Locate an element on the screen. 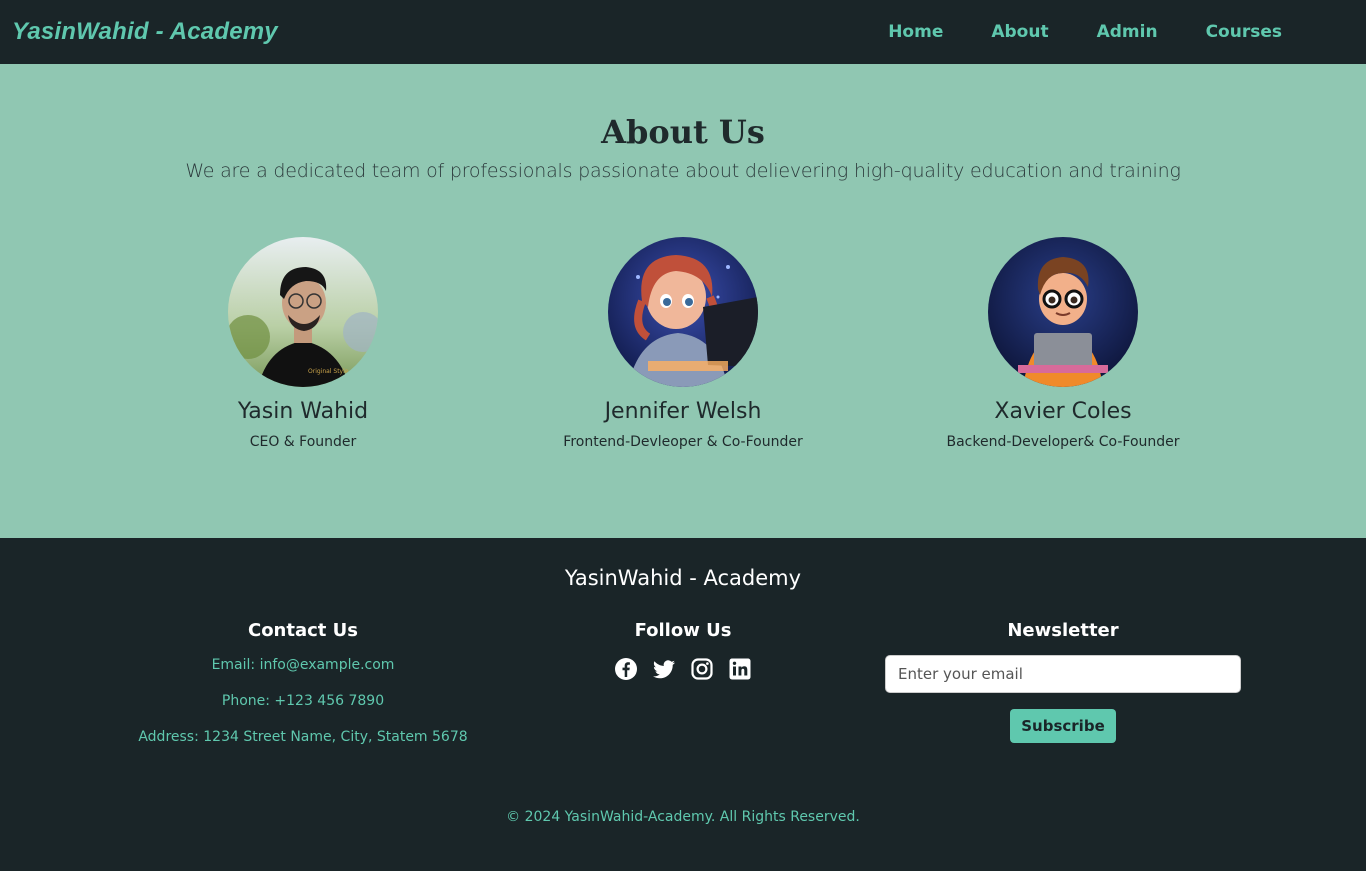 Image resolution: width=1366 pixels, height=871 pixels. member-role: Frontend-Devleoper & Co-Founder is located at coordinates (683, 442).